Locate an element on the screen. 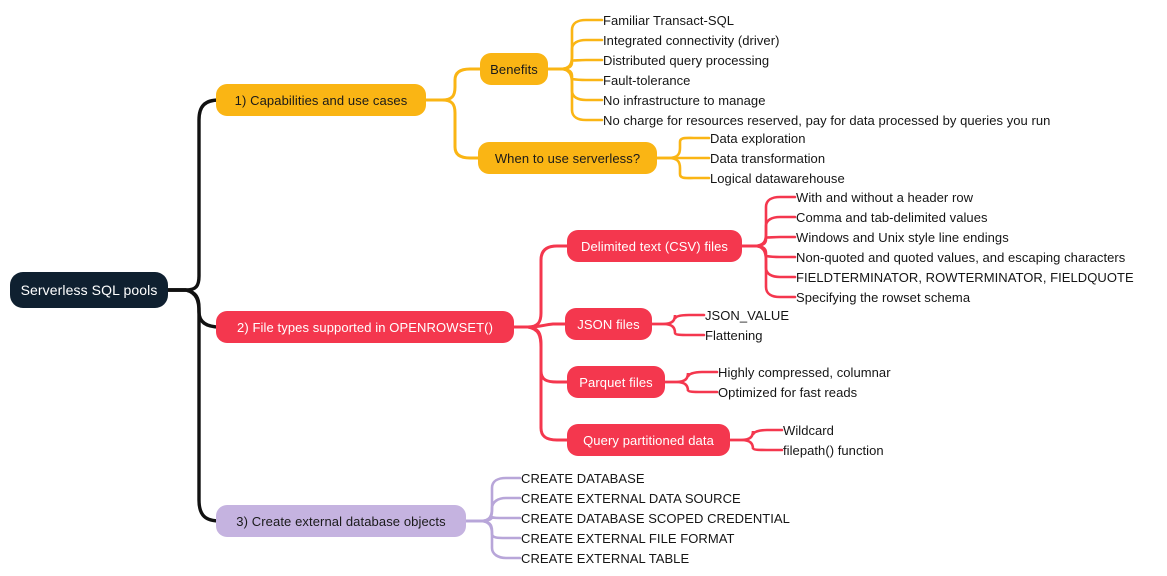 Image resolution: width=1167 pixels, height=576 pixels. branch2-to-csv is located at coordinates (541, 286).